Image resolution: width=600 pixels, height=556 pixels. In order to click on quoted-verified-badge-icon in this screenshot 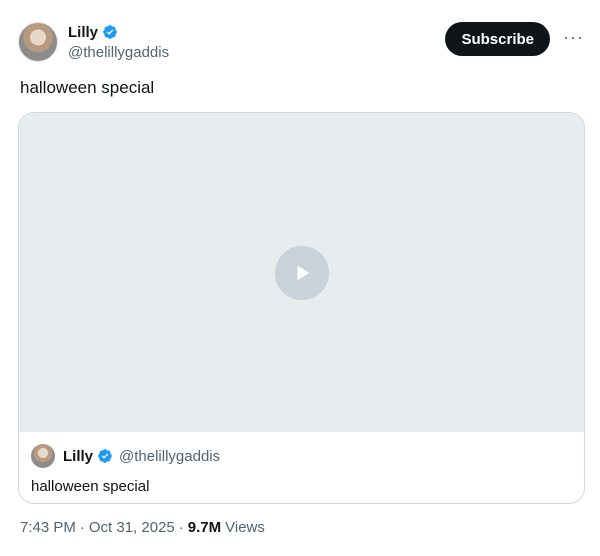, I will do `click(105, 456)`.